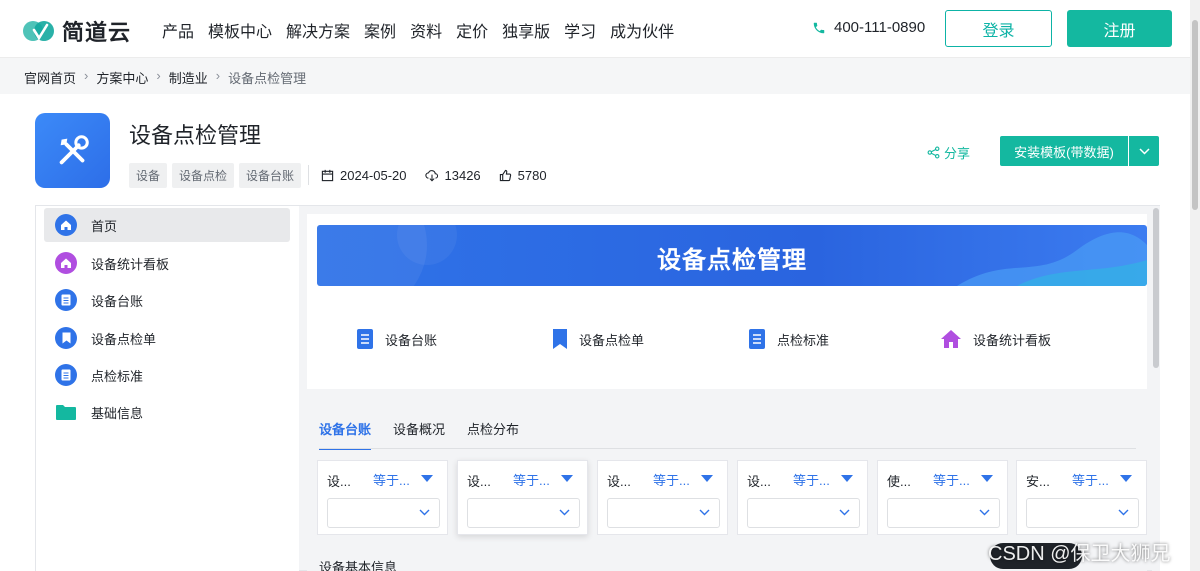 Image resolution: width=1200 pixels, height=571 pixels. Describe the element at coordinates (1064, 151) in the screenshot. I see `install-template-button: 安装模板(带数据)` at that location.